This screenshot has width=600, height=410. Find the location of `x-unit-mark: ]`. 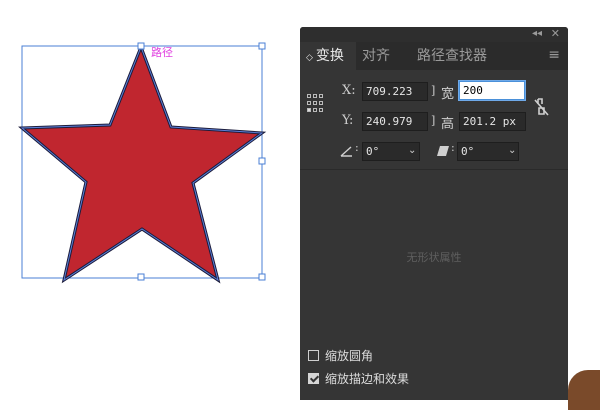

x-unit-mark: ] is located at coordinates (433, 90).